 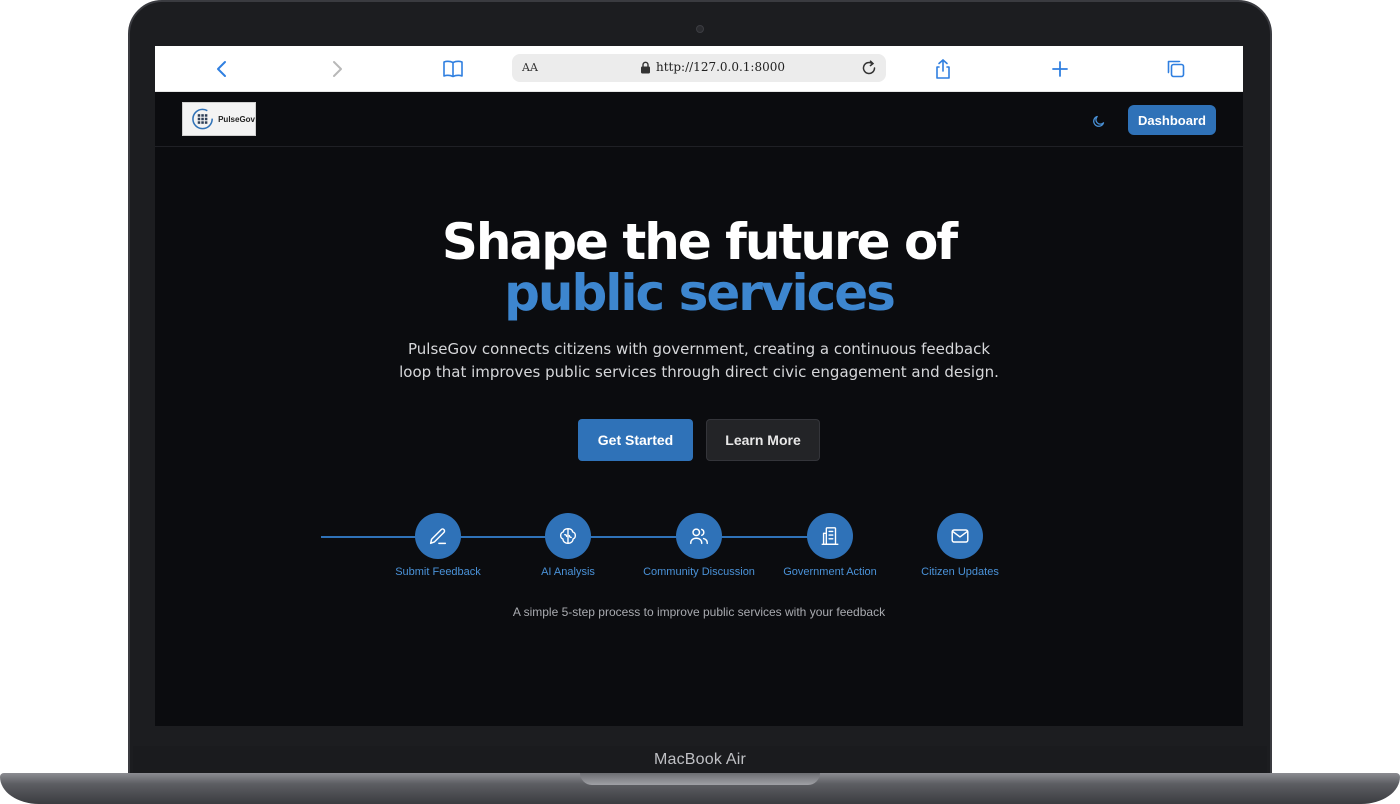 What do you see at coordinates (236, 119) in the screenshot?
I see `logo-text: PulseGov` at bounding box center [236, 119].